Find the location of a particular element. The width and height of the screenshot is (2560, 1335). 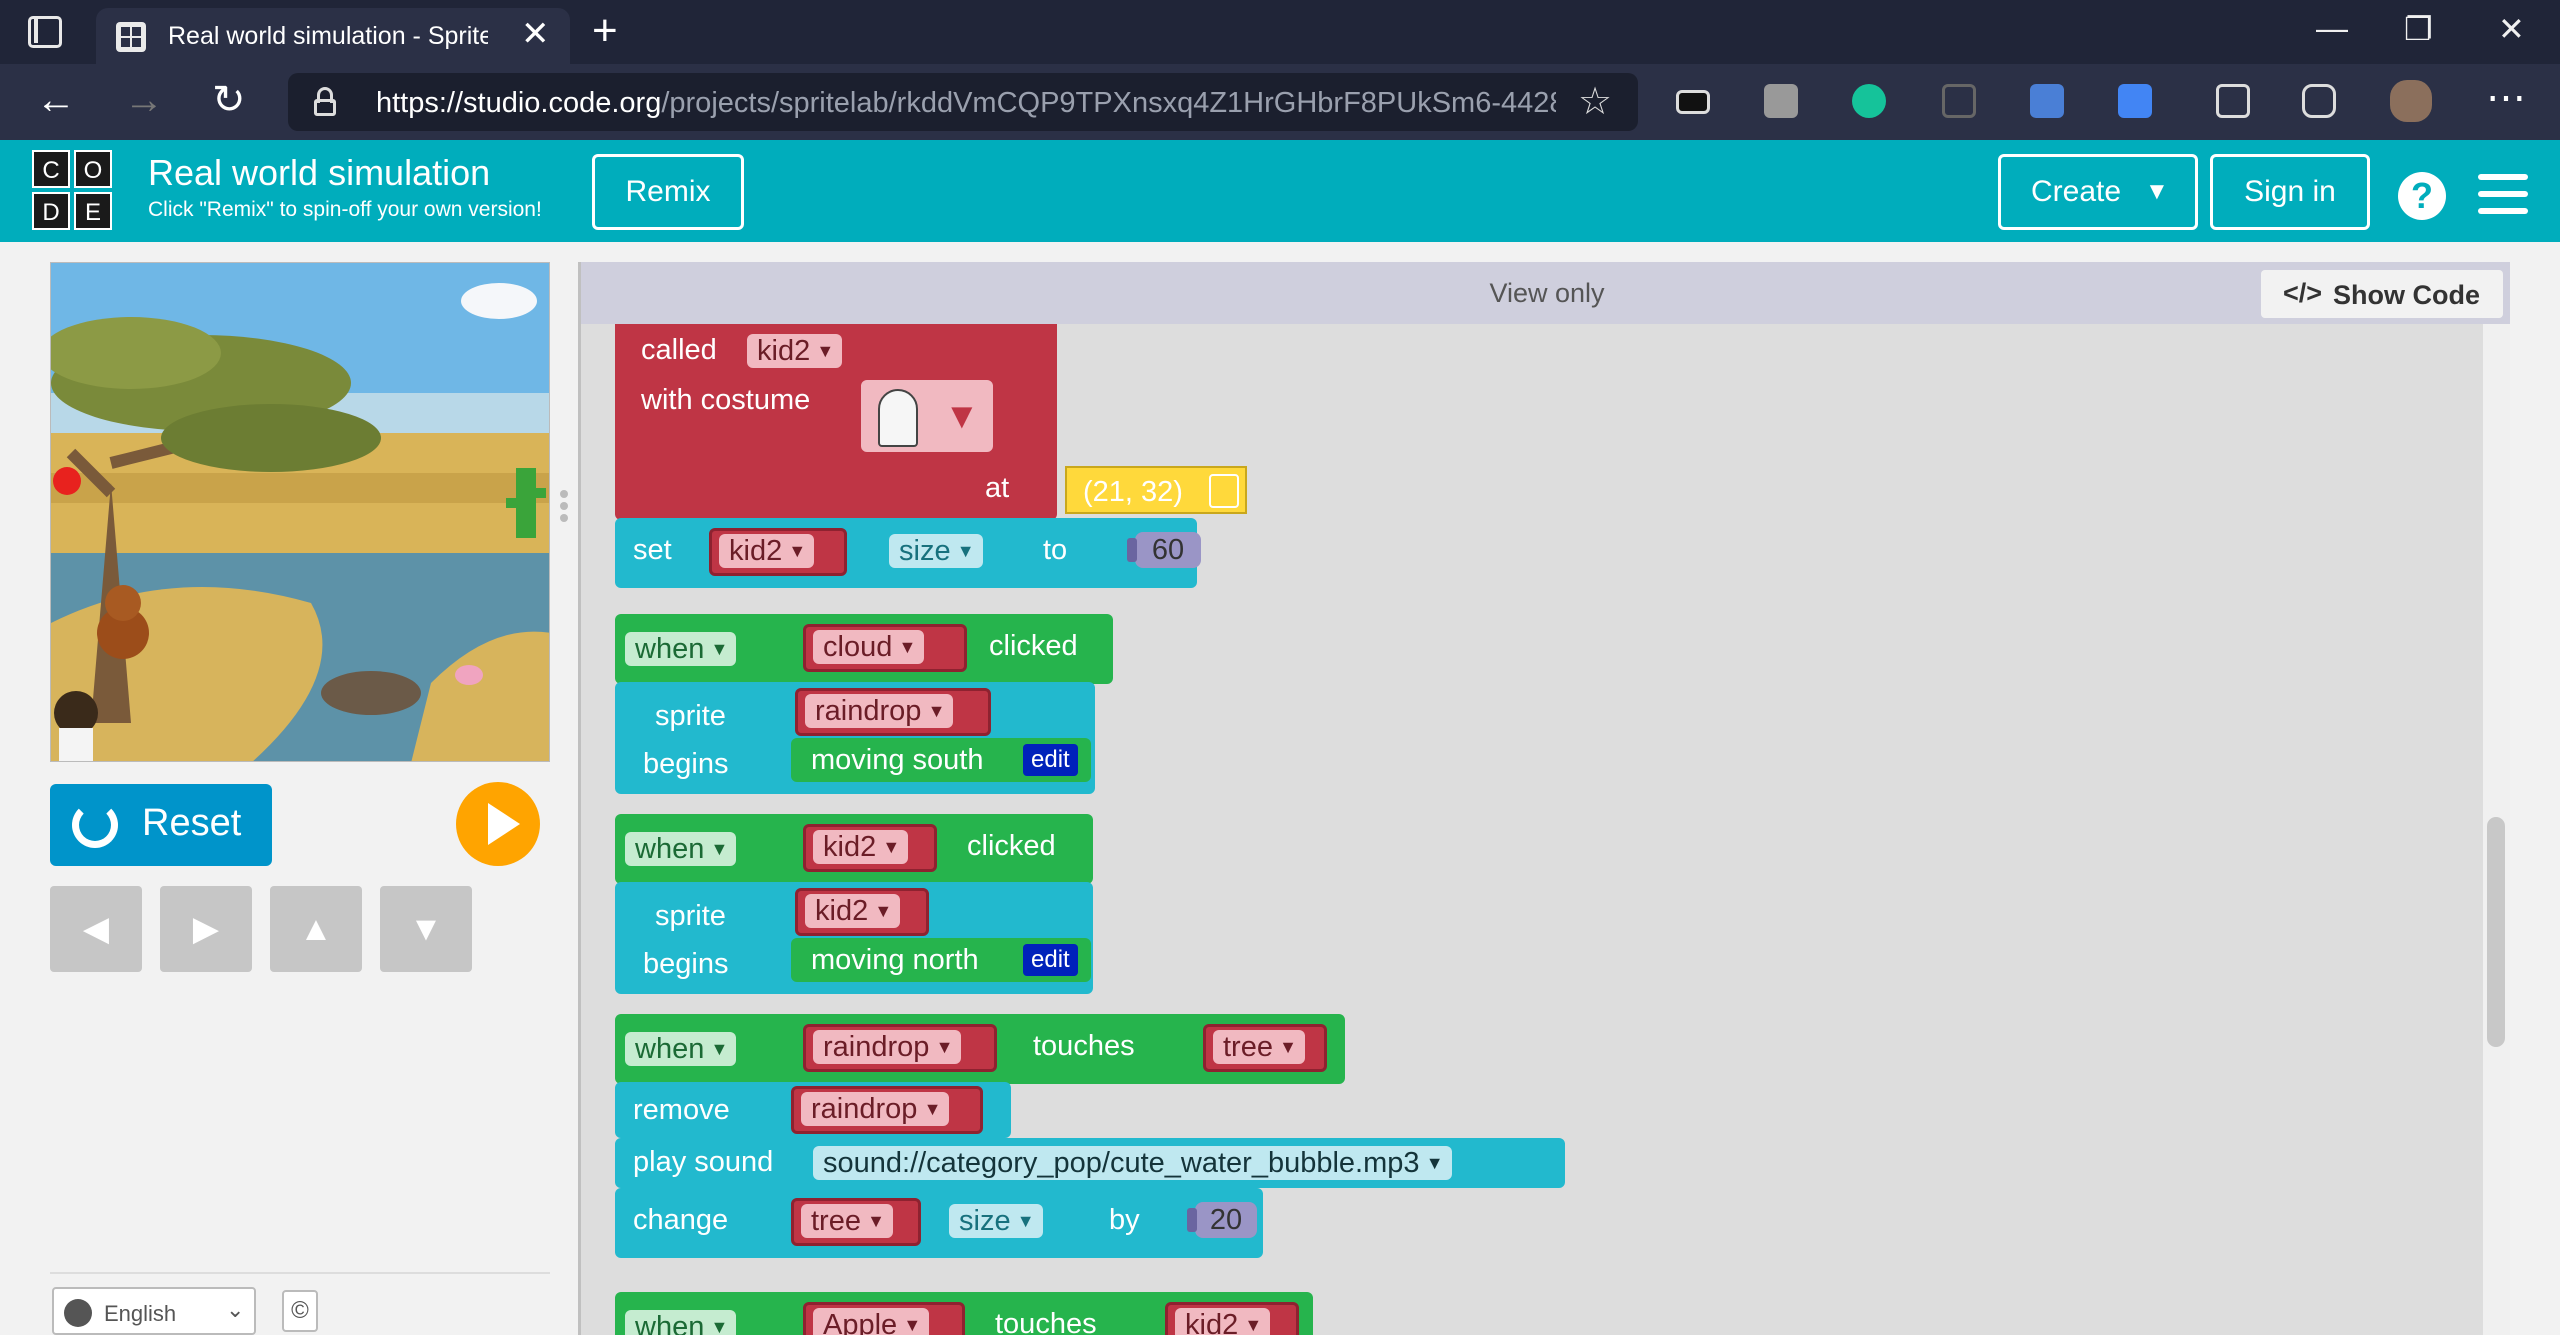

project-title: Real world simulation is located at coordinates (319, 172).